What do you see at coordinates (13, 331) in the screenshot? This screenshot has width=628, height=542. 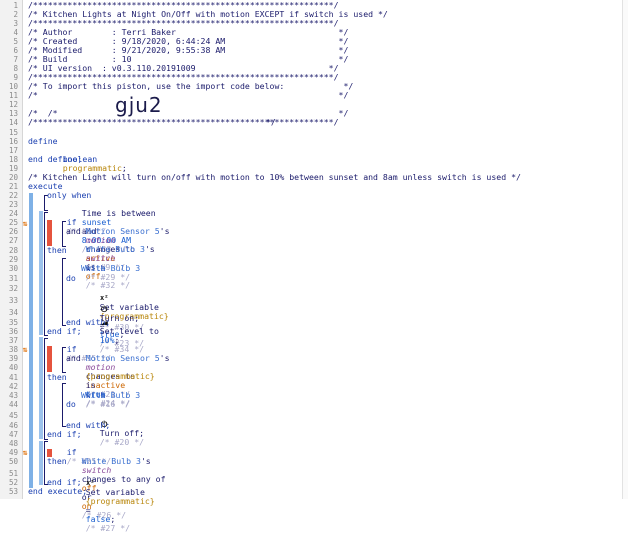 I see `line-number: 36` at bounding box center [13, 331].